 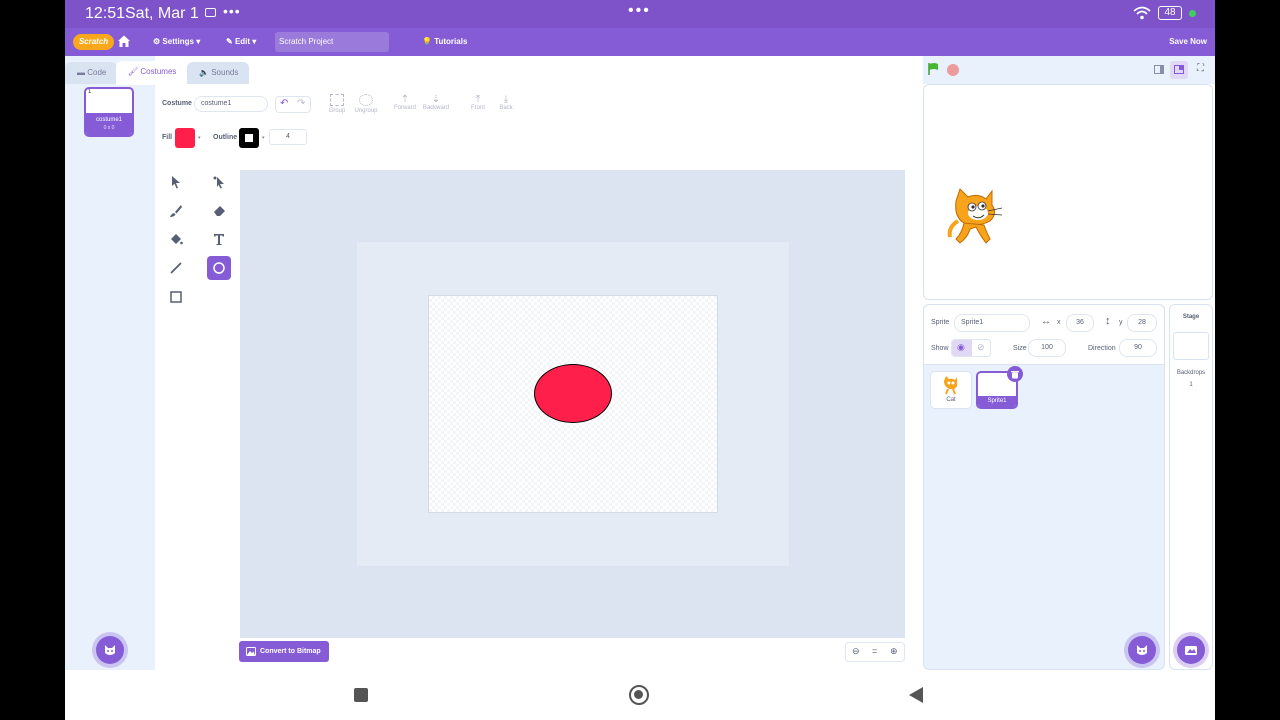 What do you see at coordinates (284, 103) in the screenshot?
I see `undo-icon: ↶` at bounding box center [284, 103].